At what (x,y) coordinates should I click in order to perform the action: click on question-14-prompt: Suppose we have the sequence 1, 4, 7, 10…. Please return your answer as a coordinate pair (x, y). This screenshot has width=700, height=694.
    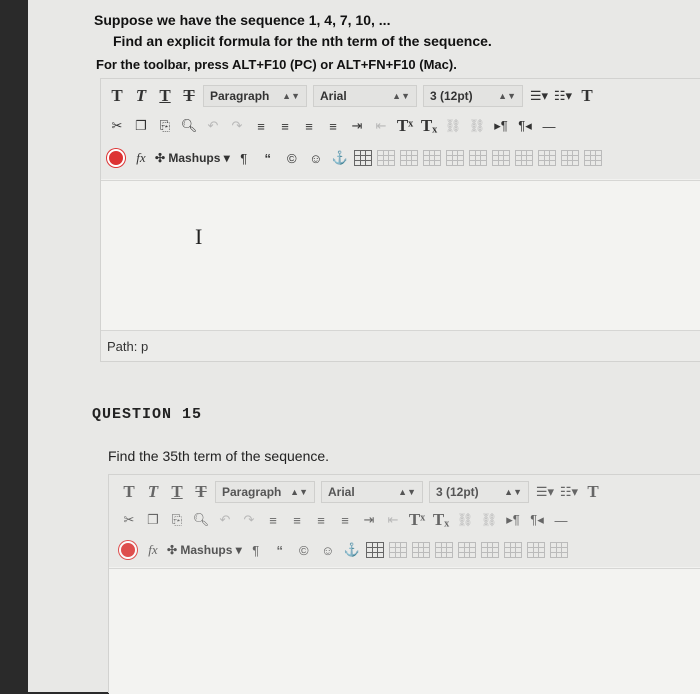
    Looking at the image, I should click on (242, 20).